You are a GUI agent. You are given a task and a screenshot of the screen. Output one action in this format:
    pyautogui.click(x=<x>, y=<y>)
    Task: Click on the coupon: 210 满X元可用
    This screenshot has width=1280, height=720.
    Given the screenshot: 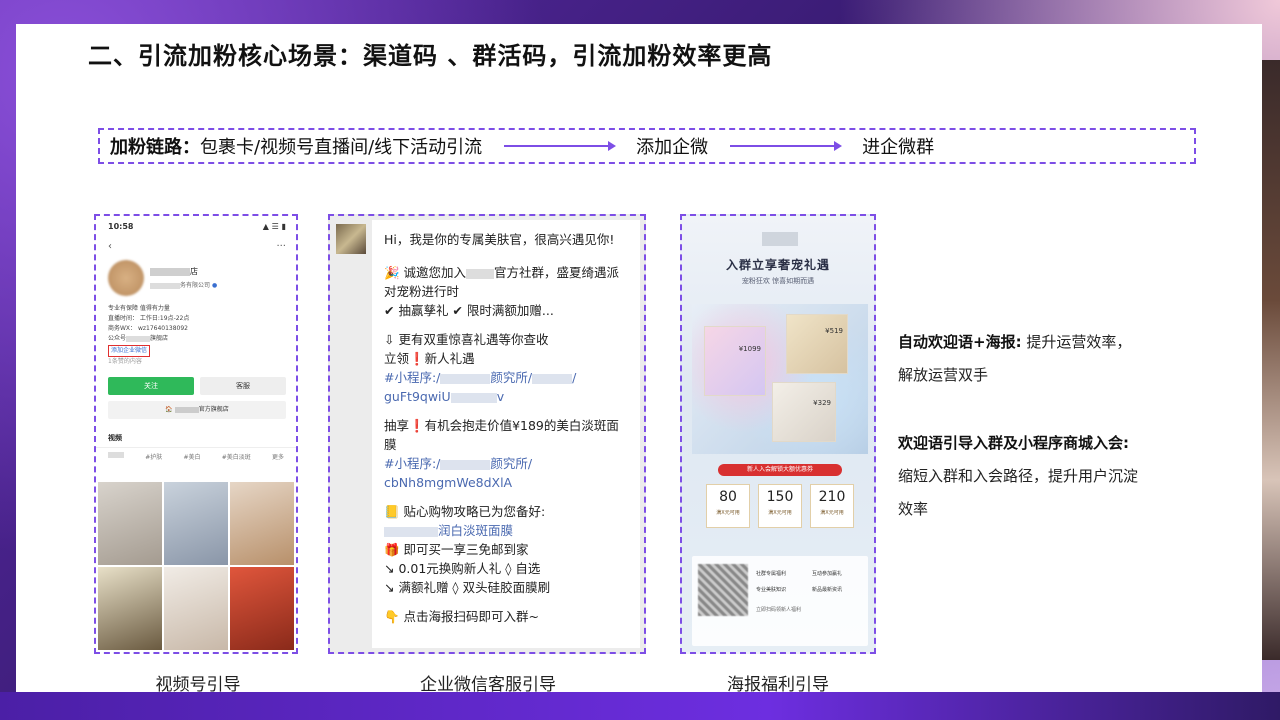 What is the action you would take?
    pyautogui.click(x=832, y=506)
    